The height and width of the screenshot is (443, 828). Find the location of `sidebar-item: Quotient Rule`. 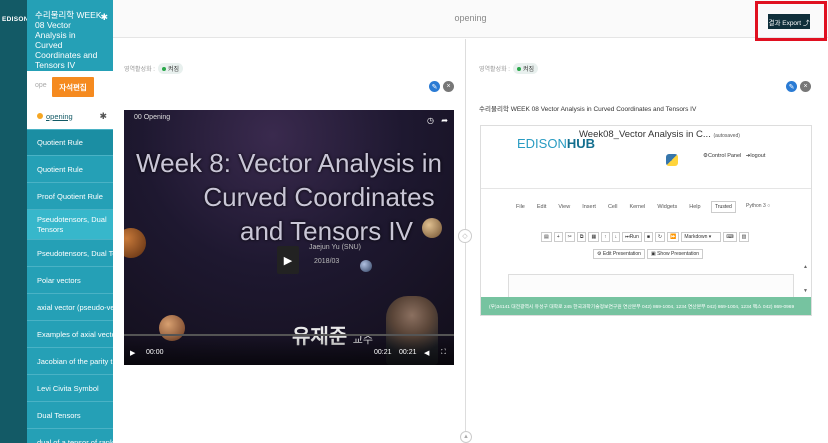

sidebar-item: Quotient Rule is located at coordinates (70, 169).